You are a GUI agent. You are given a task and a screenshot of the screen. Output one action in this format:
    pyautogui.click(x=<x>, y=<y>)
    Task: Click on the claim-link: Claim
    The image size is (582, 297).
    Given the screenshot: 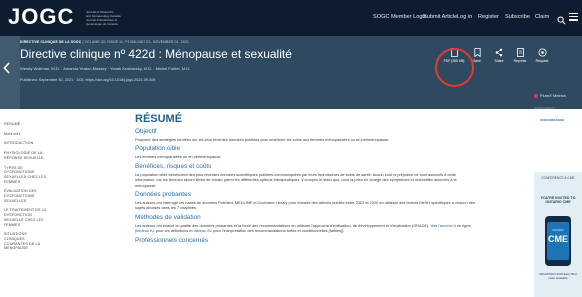 What is the action you would take?
    pyautogui.click(x=542, y=17)
    